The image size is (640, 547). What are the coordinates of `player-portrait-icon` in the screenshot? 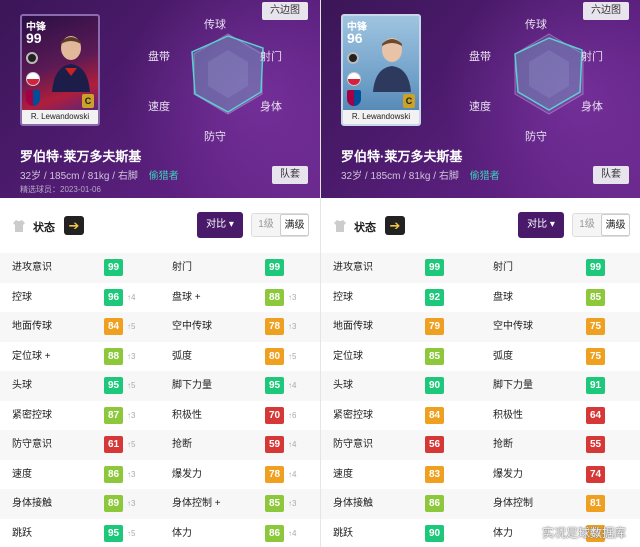 It's located at (71, 64).